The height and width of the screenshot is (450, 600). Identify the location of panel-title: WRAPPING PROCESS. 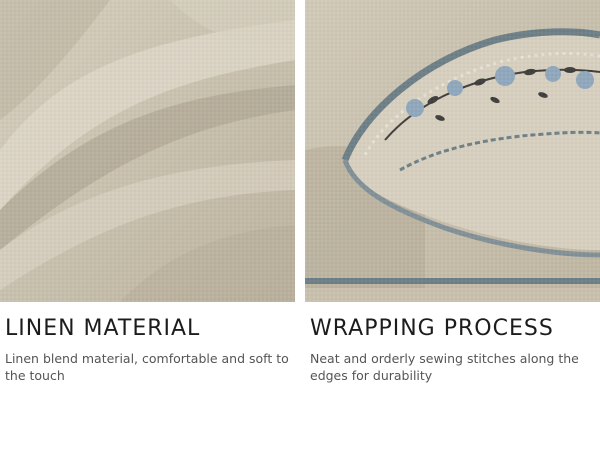
(432, 328).